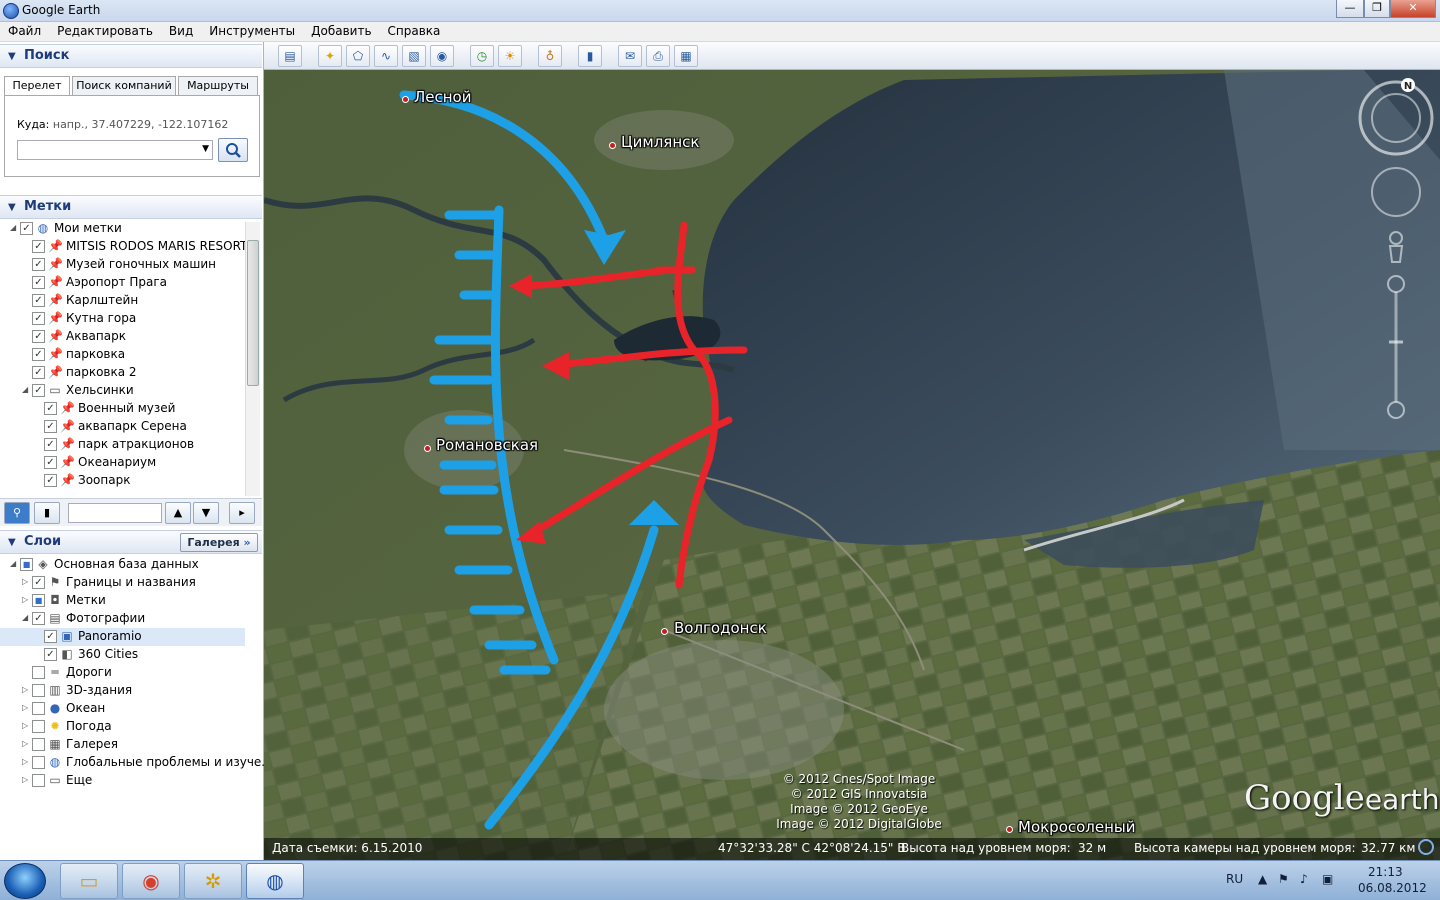 The width and height of the screenshot is (1440, 900). Describe the element at coordinates (24, 30) in the screenshot. I see `menu-file: Файл` at that location.